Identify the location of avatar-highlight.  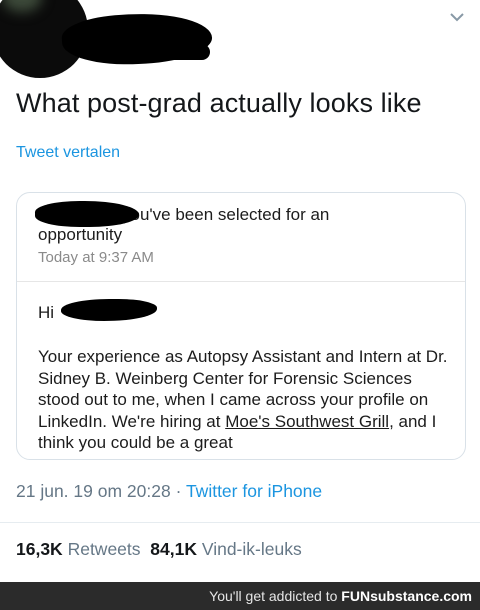
(22, 6).